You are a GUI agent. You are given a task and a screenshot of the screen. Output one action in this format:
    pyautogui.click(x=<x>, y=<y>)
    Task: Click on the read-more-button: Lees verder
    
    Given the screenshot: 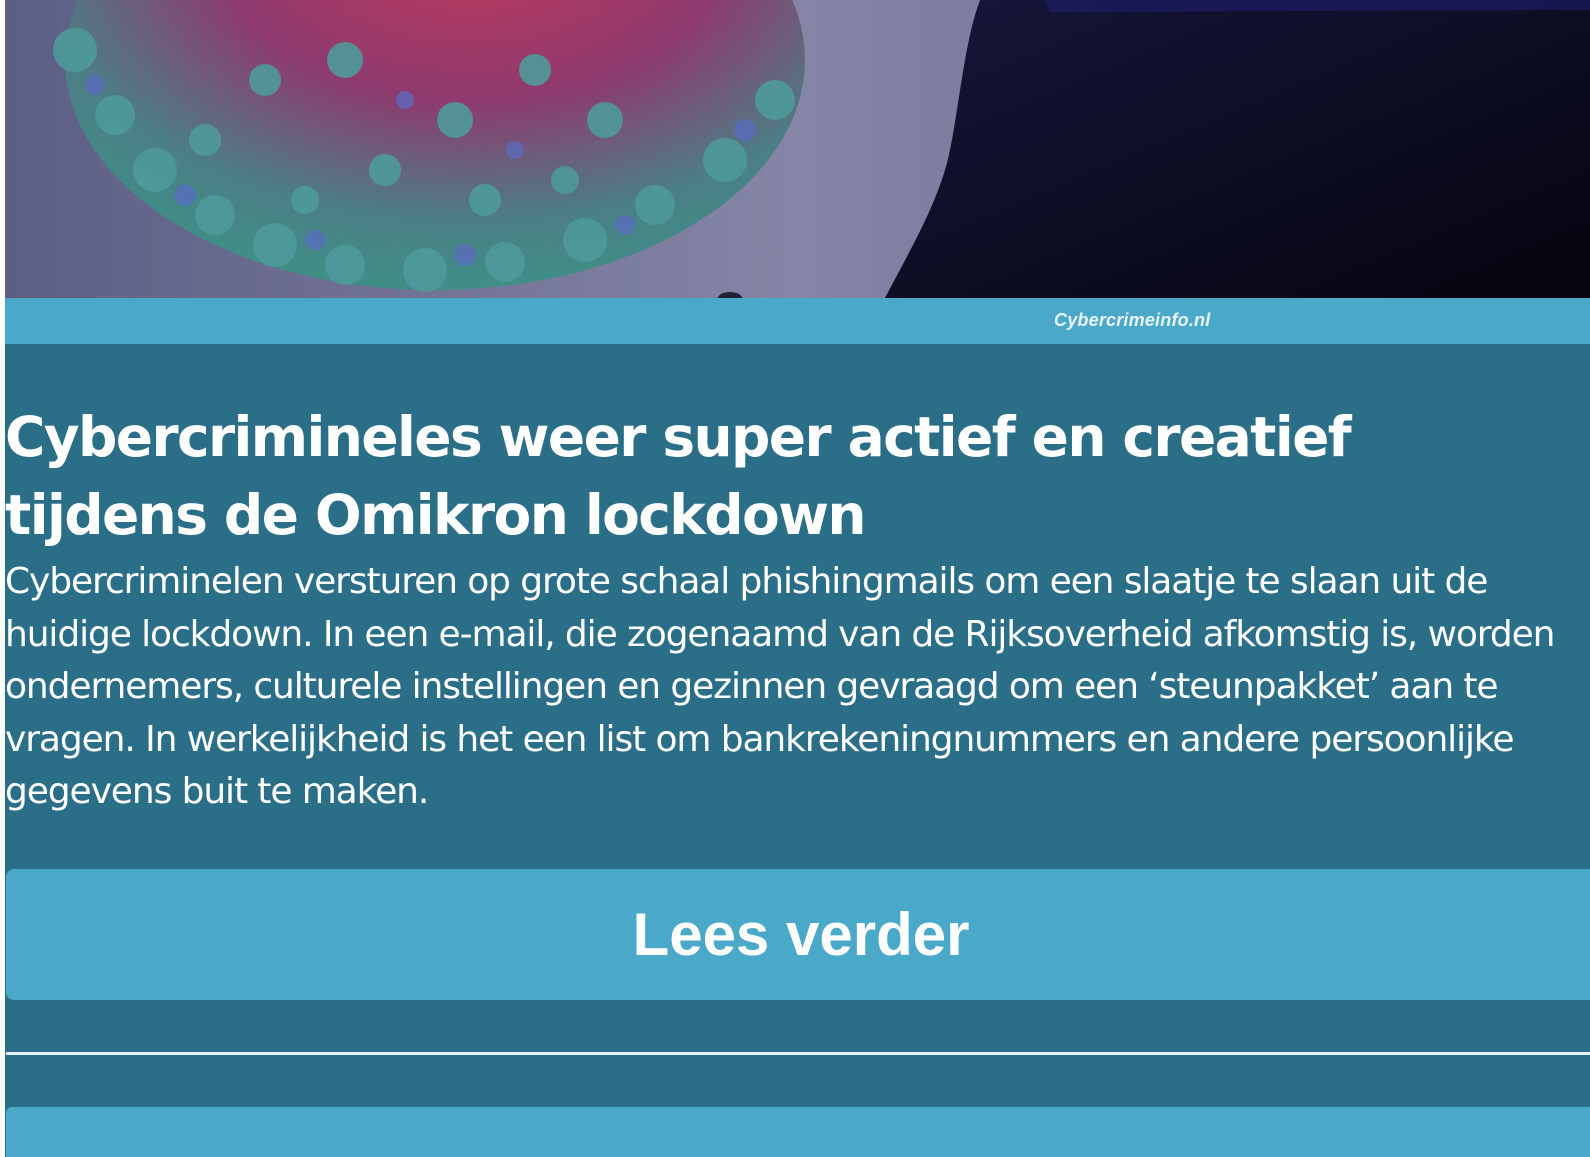 What is the action you would take?
    pyautogui.click(x=798, y=934)
    